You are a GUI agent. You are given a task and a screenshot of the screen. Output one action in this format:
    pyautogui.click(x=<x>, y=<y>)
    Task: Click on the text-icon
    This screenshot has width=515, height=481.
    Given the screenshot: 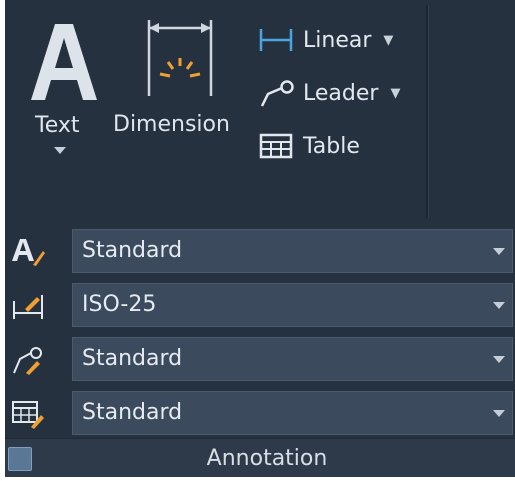 What is the action you would take?
    pyautogui.click(x=64, y=62)
    